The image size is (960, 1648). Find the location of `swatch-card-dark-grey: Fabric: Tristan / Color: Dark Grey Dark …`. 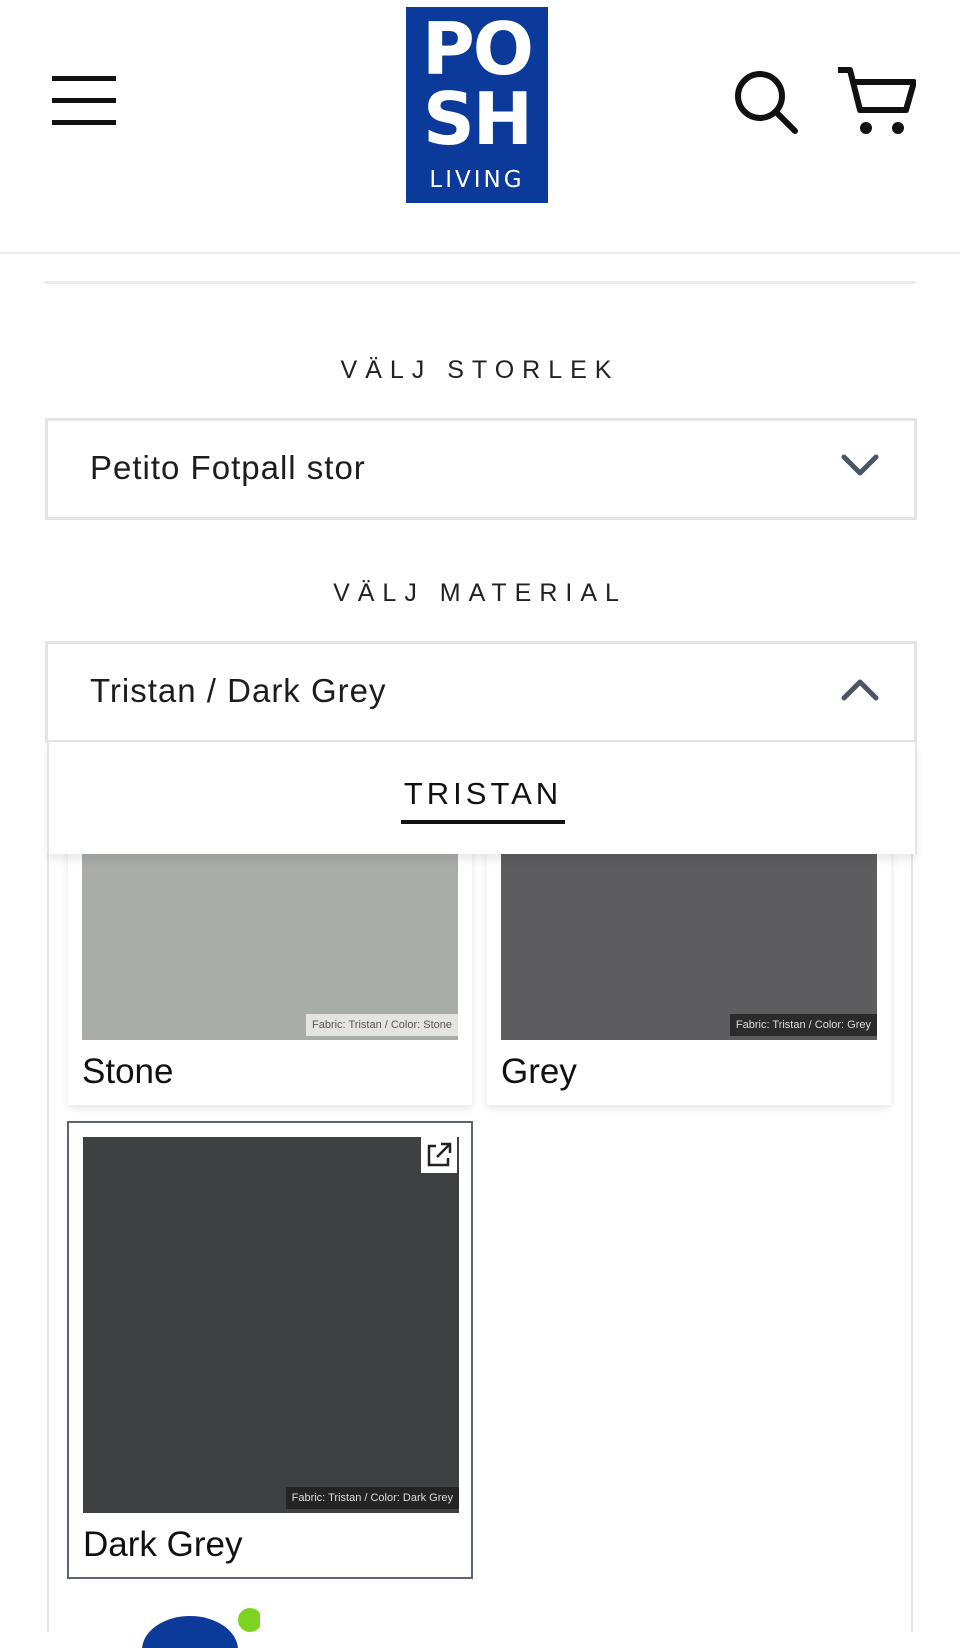

swatch-card-dark-grey: Fabric: Tristan / Color: Dark Grey Dark … is located at coordinates (270, 1350).